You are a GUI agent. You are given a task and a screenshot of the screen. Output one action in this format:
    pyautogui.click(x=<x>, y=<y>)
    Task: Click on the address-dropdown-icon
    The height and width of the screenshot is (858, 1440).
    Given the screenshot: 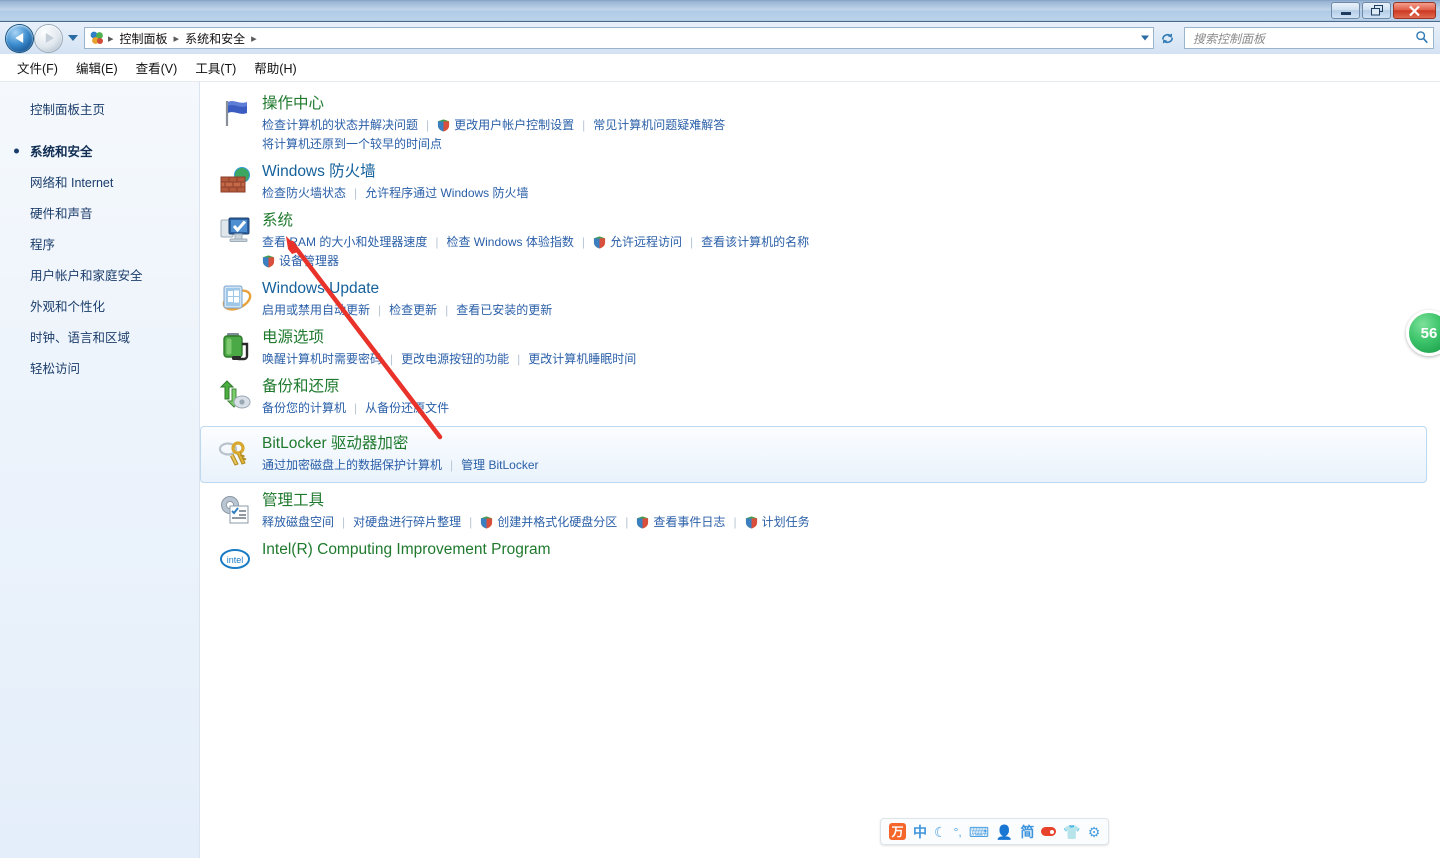 What is the action you would take?
    pyautogui.click(x=1145, y=38)
    